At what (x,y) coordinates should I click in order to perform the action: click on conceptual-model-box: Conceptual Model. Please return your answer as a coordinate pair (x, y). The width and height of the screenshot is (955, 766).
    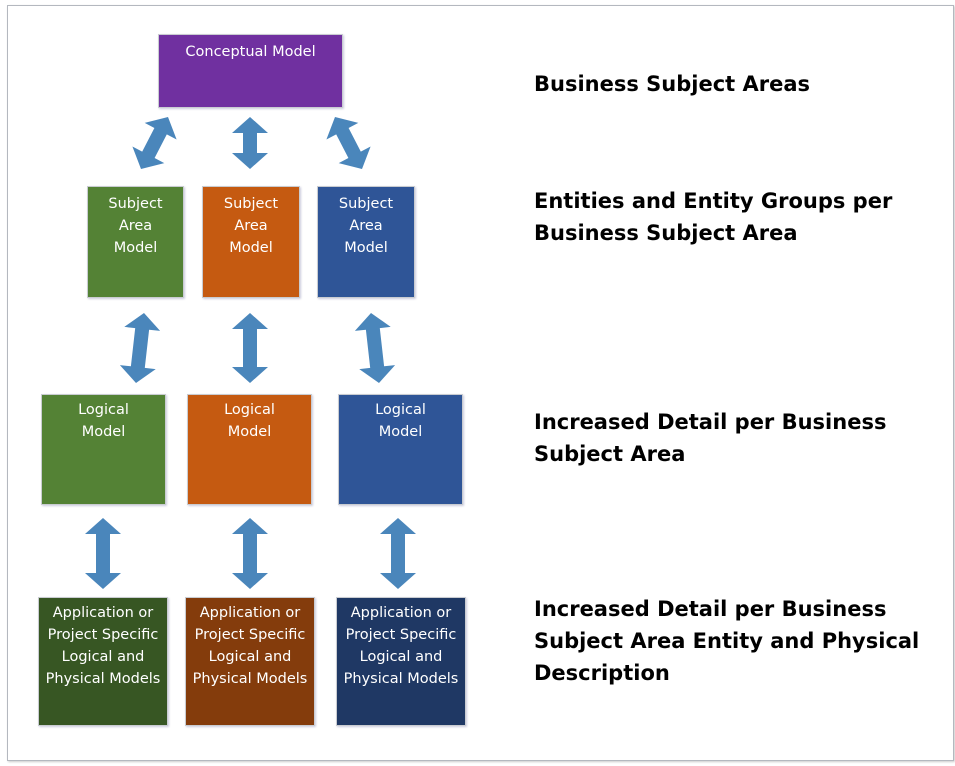
    Looking at the image, I should click on (250, 71).